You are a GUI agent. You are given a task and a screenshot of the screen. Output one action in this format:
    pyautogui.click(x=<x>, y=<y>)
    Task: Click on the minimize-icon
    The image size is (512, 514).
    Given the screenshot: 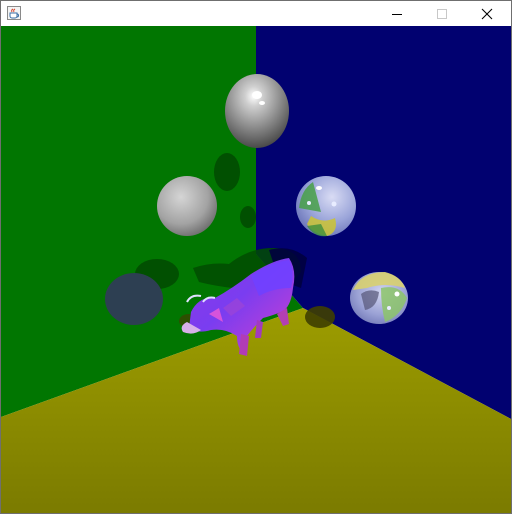 What is the action you would take?
    pyautogui.click(x=397, y=14)
    